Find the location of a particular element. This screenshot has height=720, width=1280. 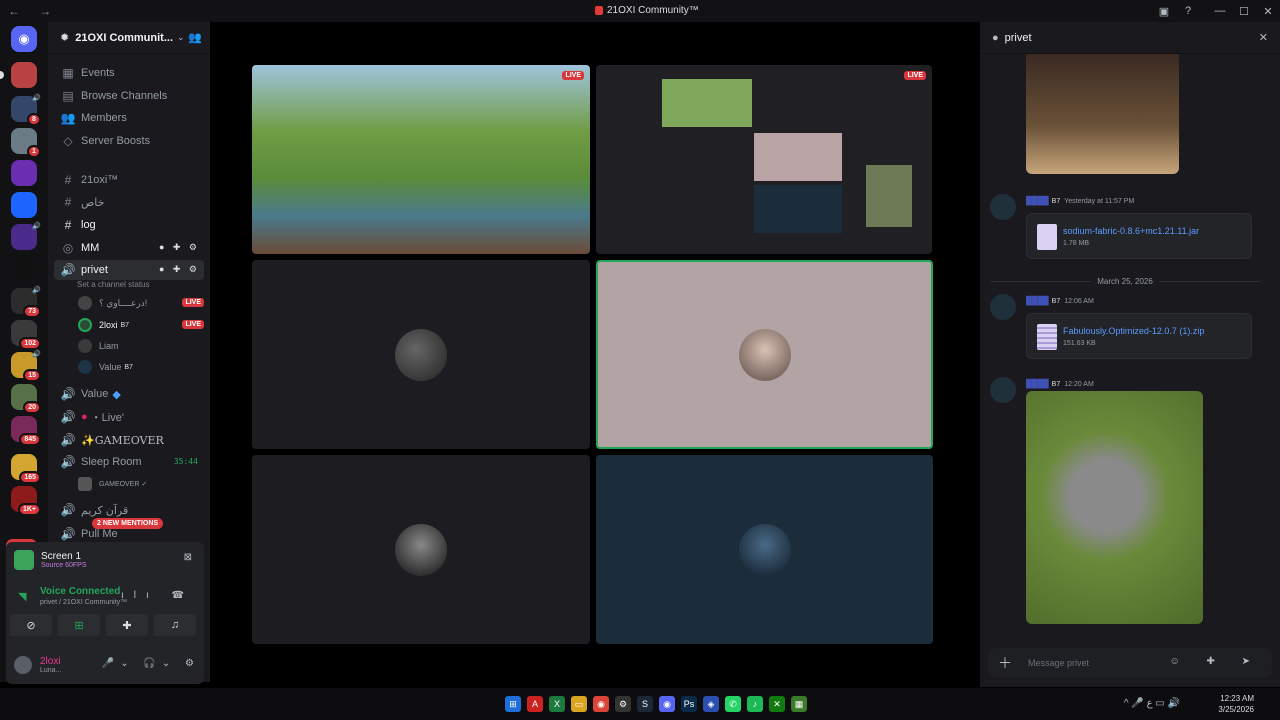

voice-channel-gameover: 🔊 ✨GAMEOVER is located at coordinates (129, 440).